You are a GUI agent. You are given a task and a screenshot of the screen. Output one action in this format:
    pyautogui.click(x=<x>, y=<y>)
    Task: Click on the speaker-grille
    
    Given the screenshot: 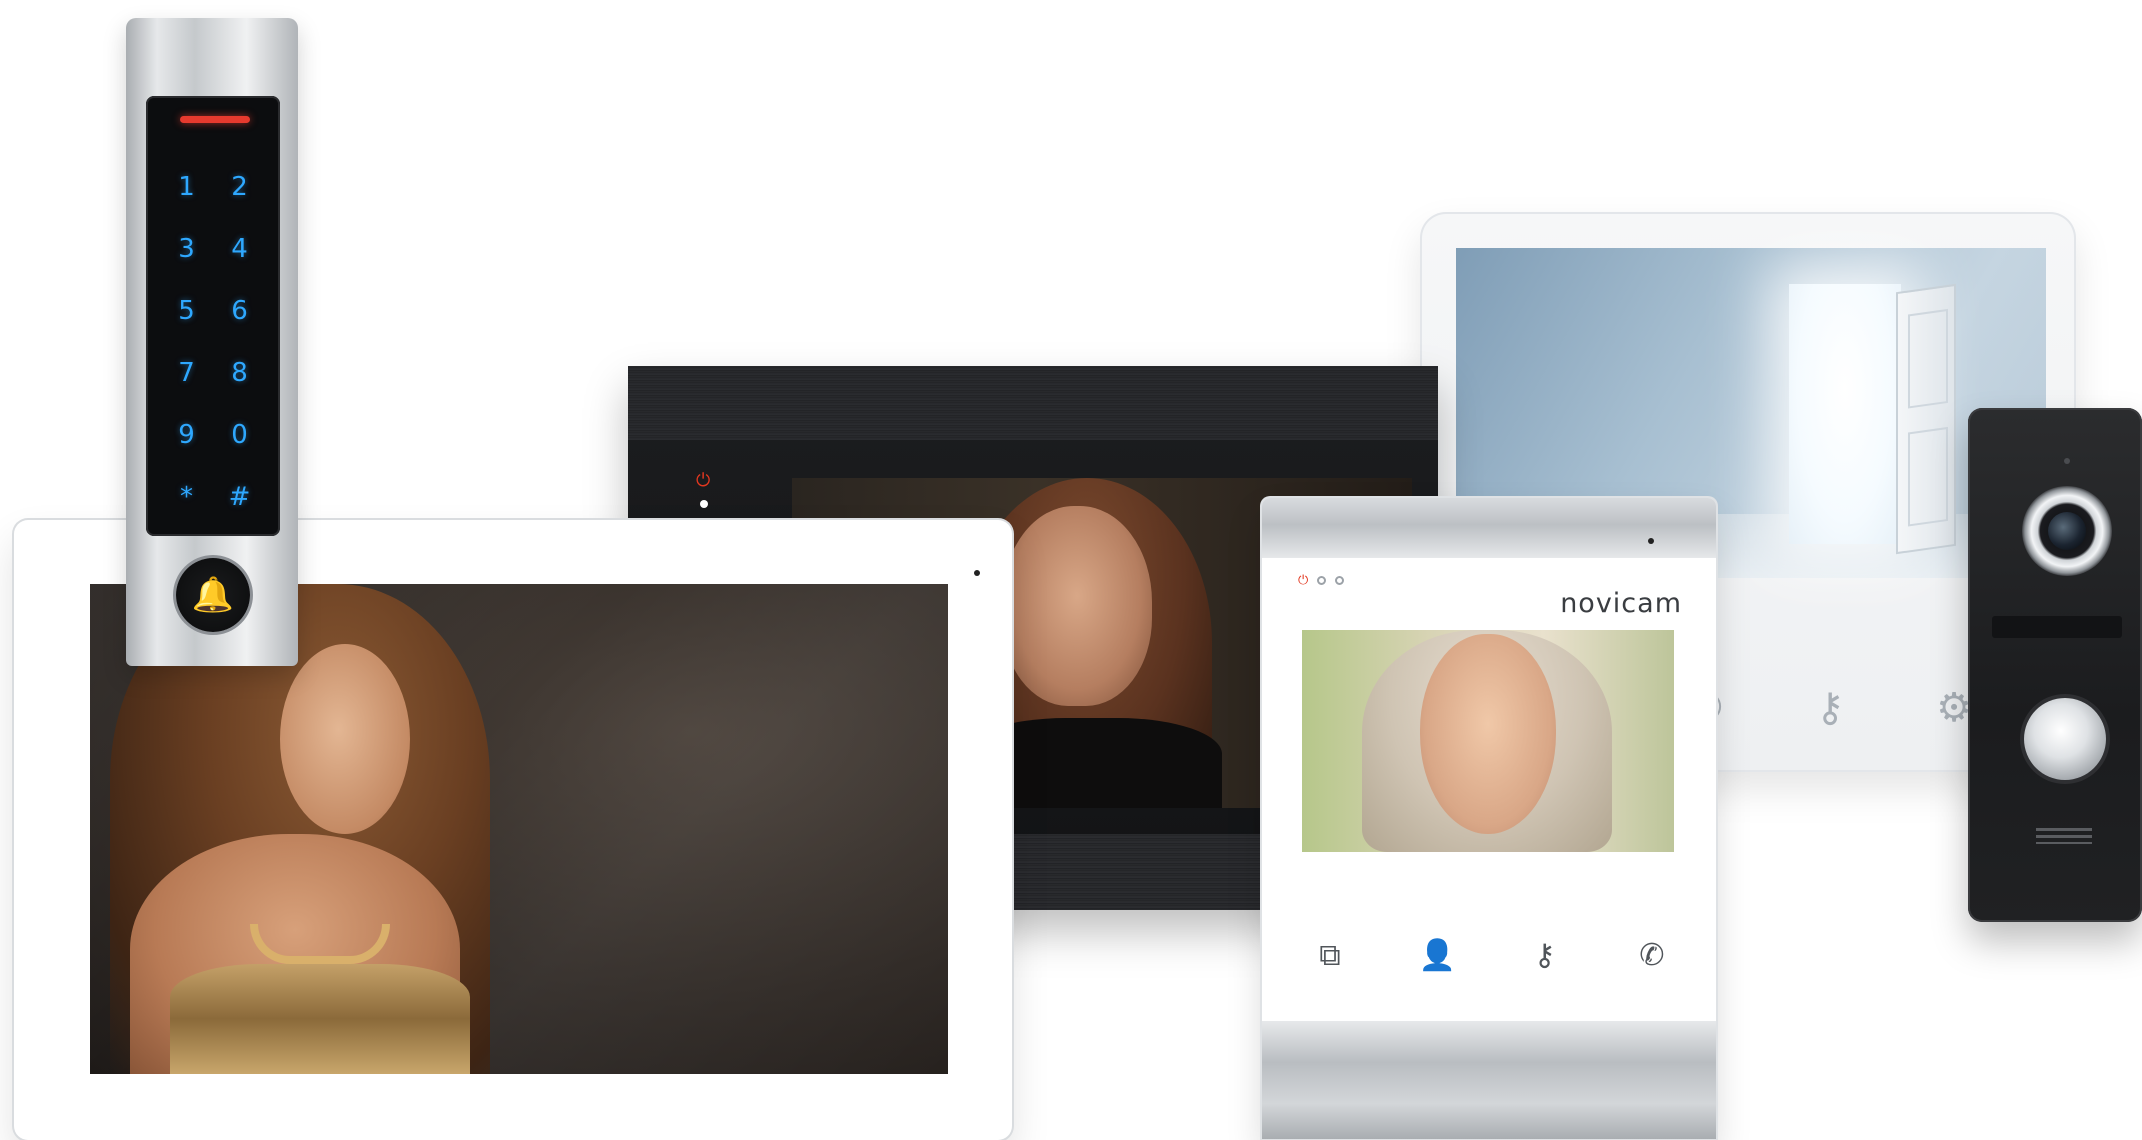 What is the action you would take?
    pyautogui.click(x=2064, y=836)
    